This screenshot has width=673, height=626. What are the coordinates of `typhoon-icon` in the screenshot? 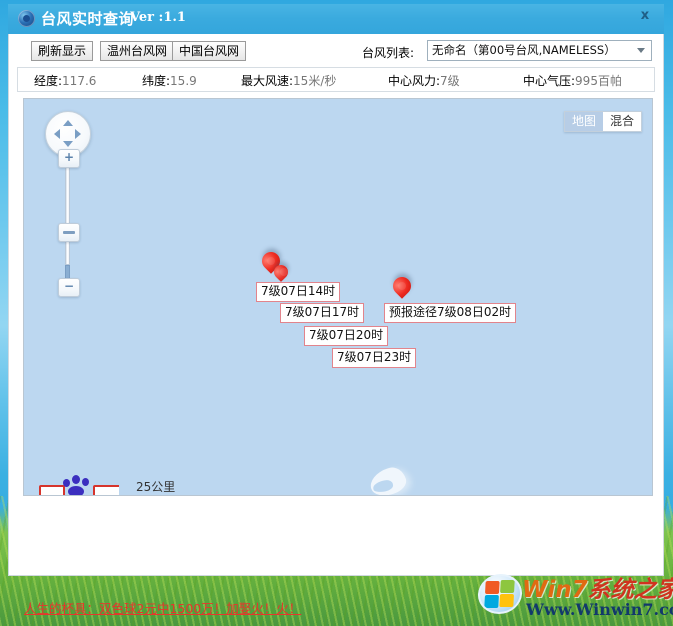 It's located at (26, 18).